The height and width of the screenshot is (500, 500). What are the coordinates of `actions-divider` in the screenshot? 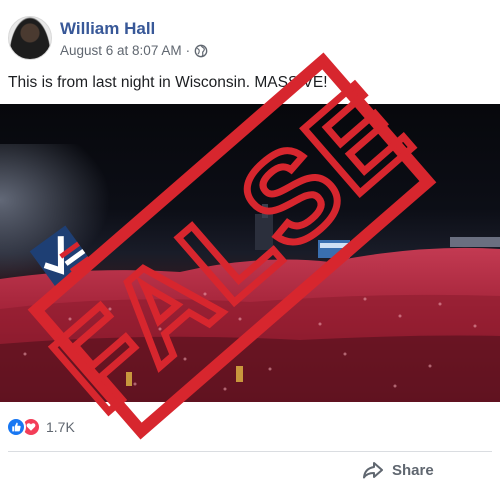 It's located at (250, 451).